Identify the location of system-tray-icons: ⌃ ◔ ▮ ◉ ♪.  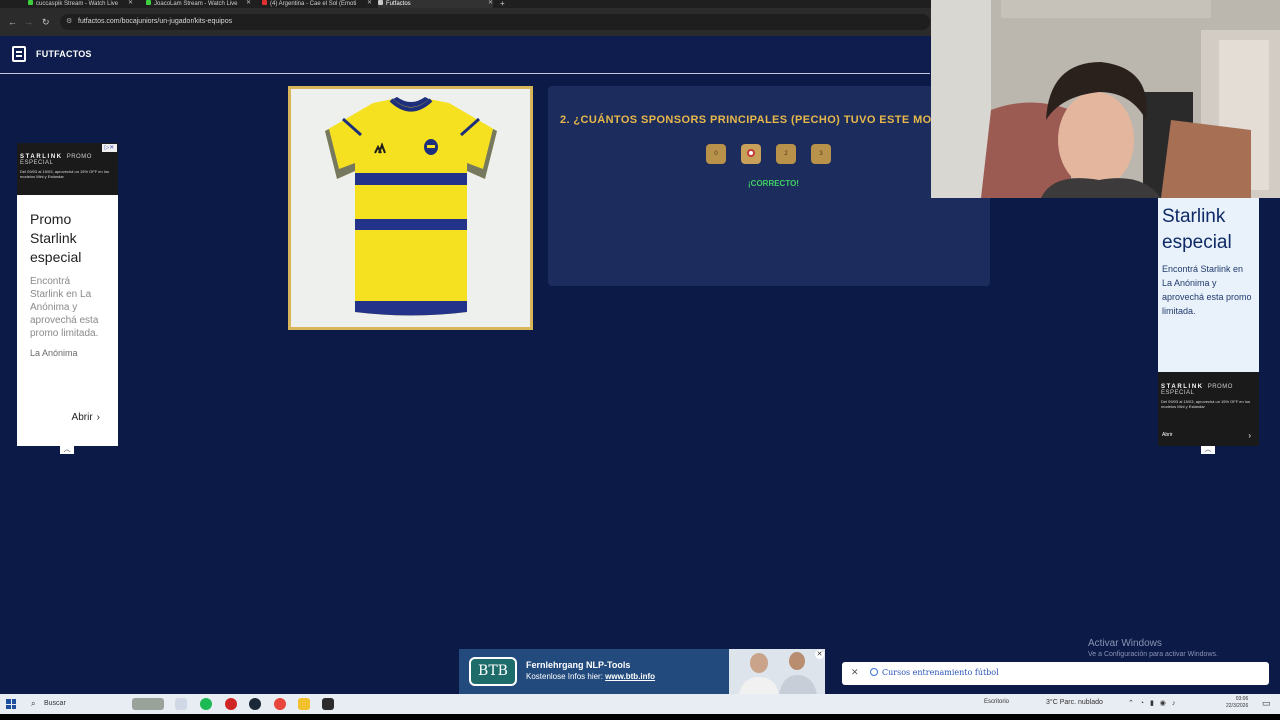
(1152, 703).